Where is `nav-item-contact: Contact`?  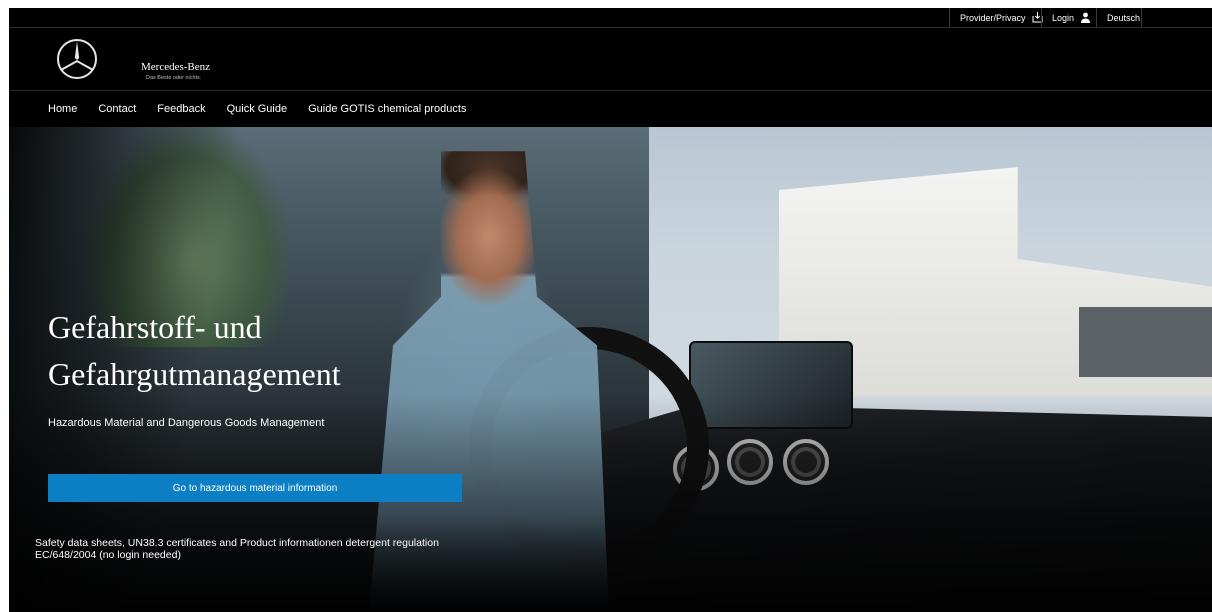 nav-item-contact: Contact is located at coordinates (117, 109).